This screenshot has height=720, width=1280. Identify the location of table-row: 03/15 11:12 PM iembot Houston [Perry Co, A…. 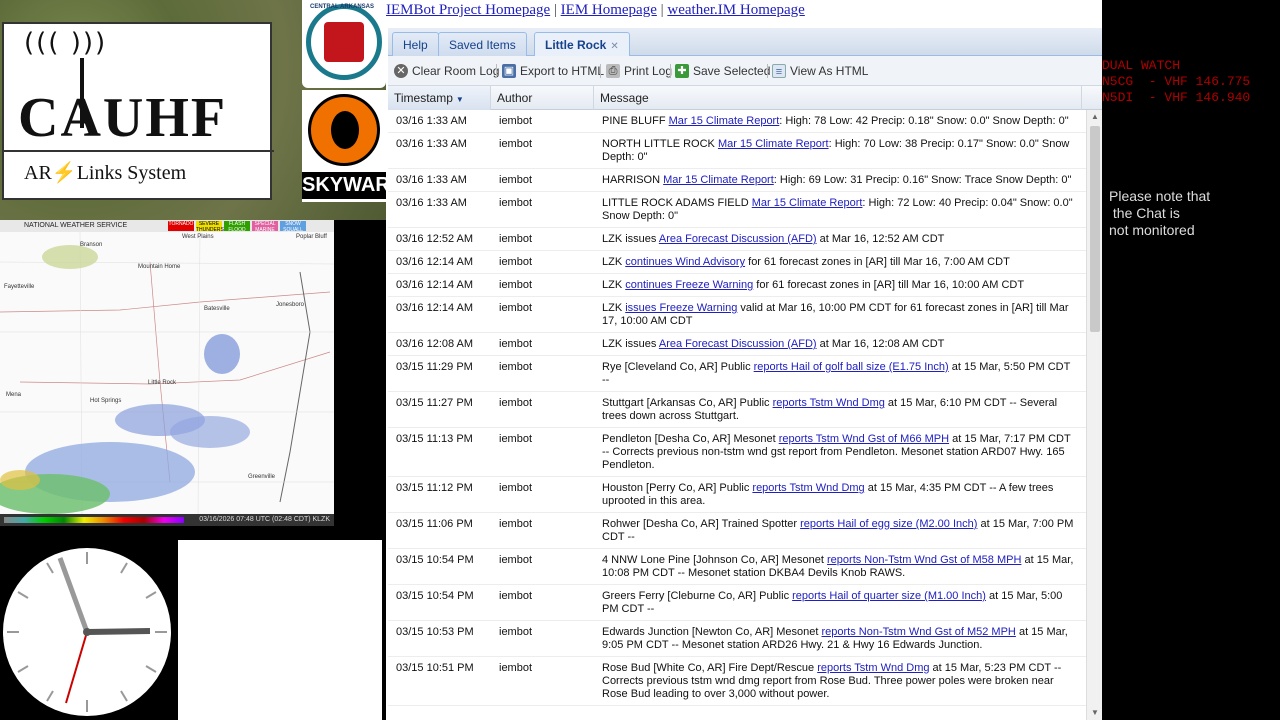
(737, 495).